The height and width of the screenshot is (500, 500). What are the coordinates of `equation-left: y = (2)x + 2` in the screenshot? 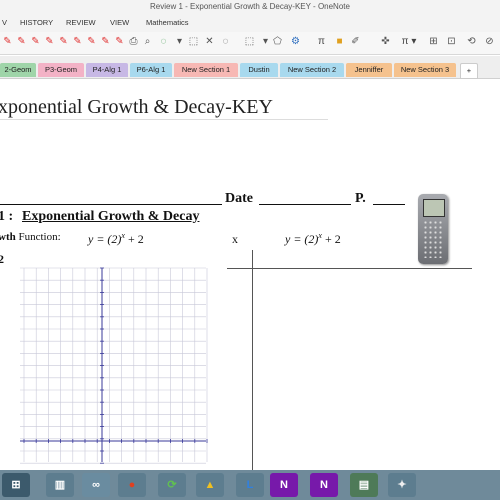 It's located at (116, 239).